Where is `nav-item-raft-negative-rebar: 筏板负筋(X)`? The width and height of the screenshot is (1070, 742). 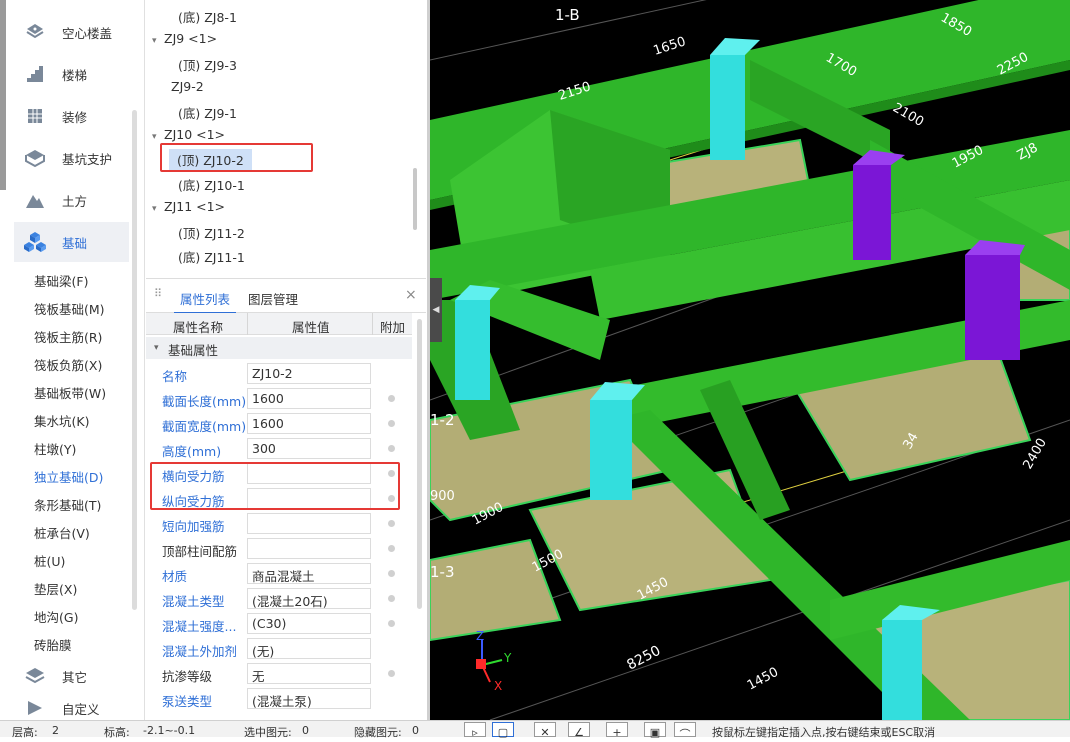
nav-item-raft-negative-rebar: 筏板负筋(X) is located at coordinates (68, 364).